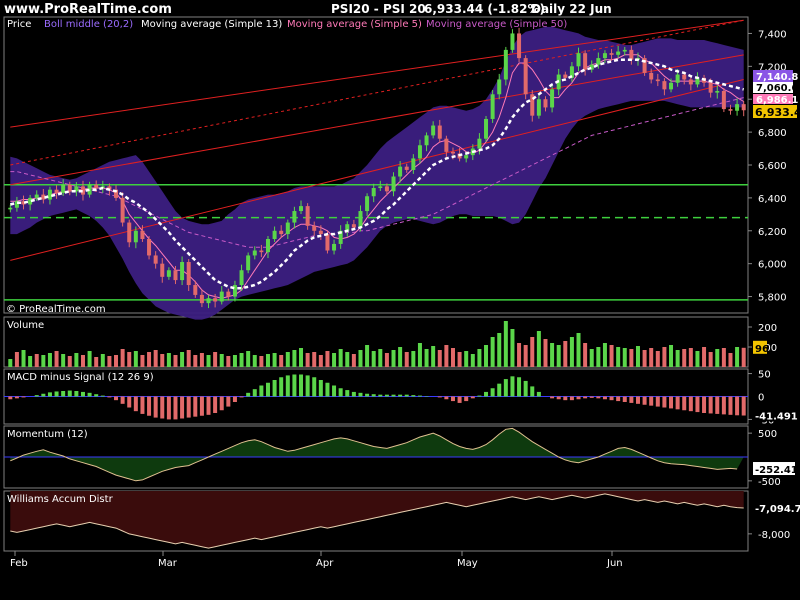 The width and height of the screenshot is (800, 600). I want to click on williams-fill, so click(377, 520).